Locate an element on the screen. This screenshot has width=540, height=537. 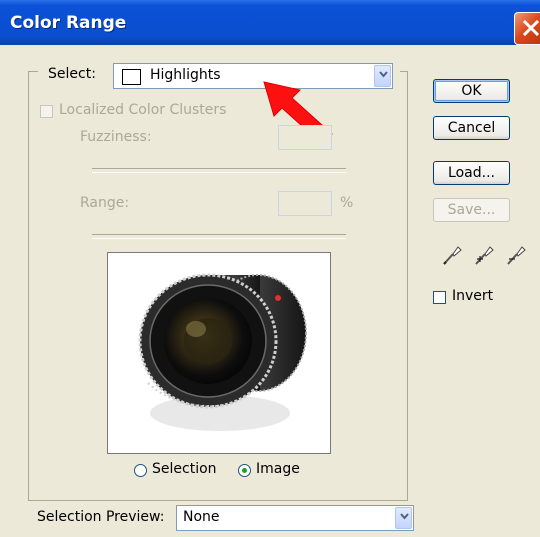
invert-checkbox is located at coordinates (439, 297).